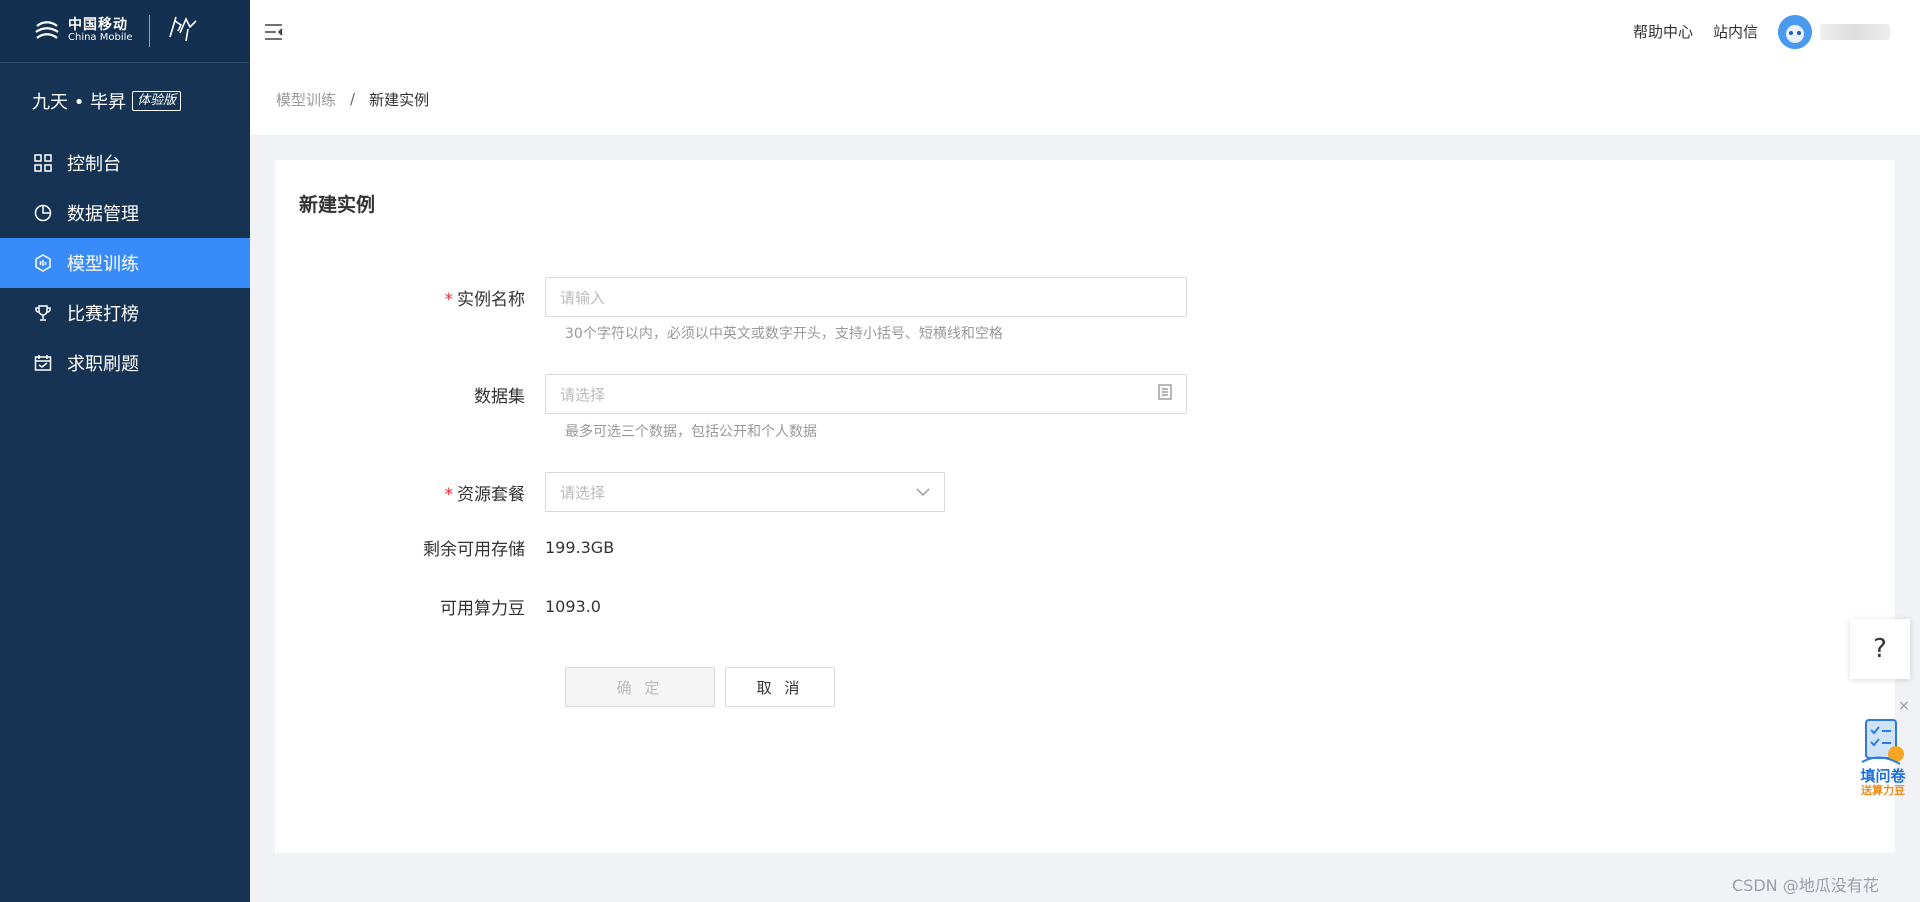 The image size is (1920, 902). Describe the element at coordinates (103, 314) in the screenshot. I see `sidebar-item-label: 比赛打榜` at that location.